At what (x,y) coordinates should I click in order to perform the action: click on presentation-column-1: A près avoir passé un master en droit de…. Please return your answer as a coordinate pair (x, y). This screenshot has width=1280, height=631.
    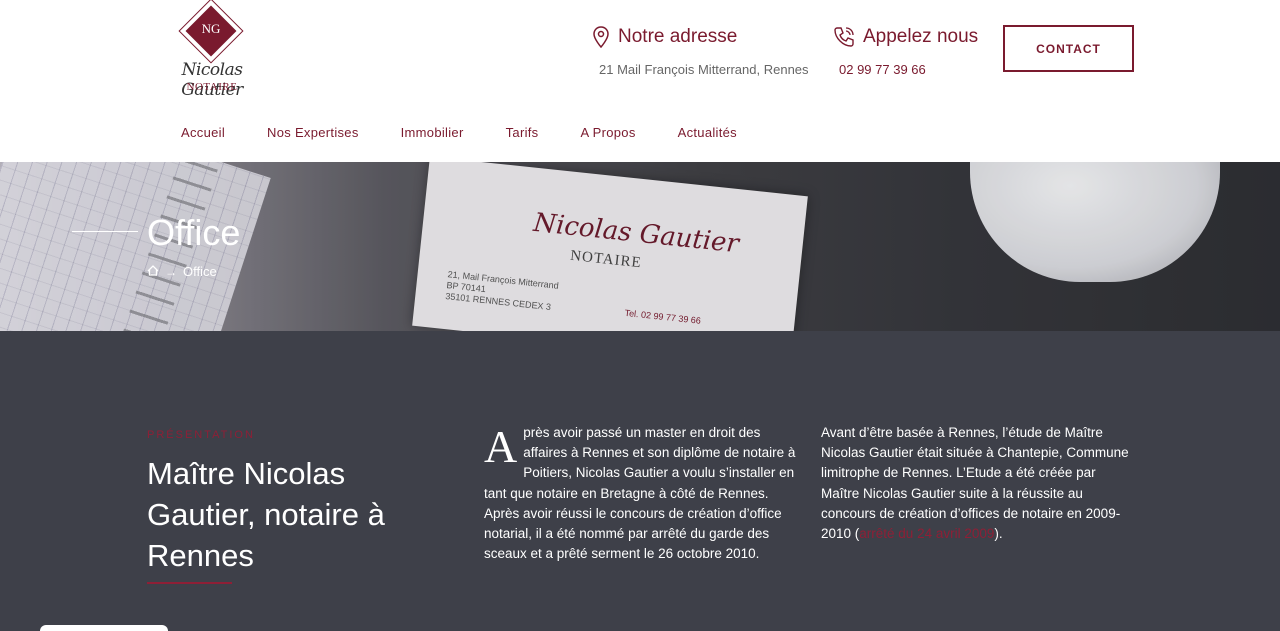
    Looking at the image, I should click on (640, 493).